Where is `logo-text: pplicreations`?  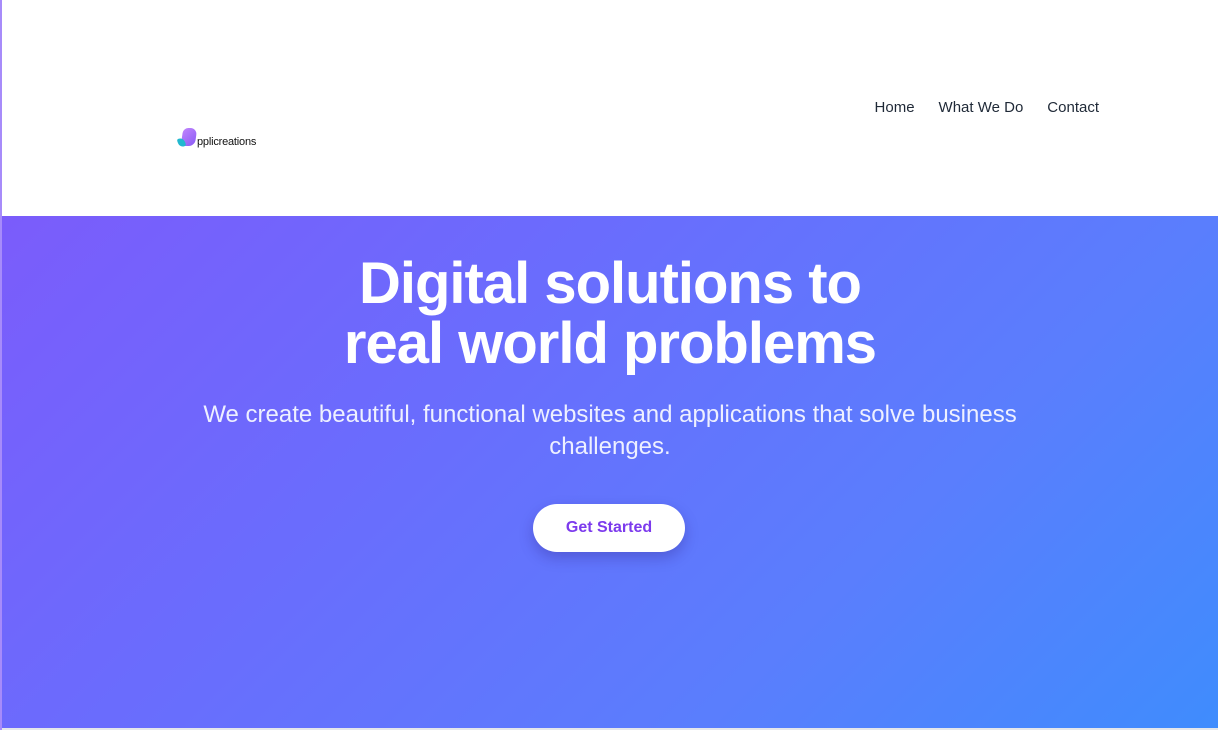 logo-text: pplicreations is located at coordinates (227, 142).